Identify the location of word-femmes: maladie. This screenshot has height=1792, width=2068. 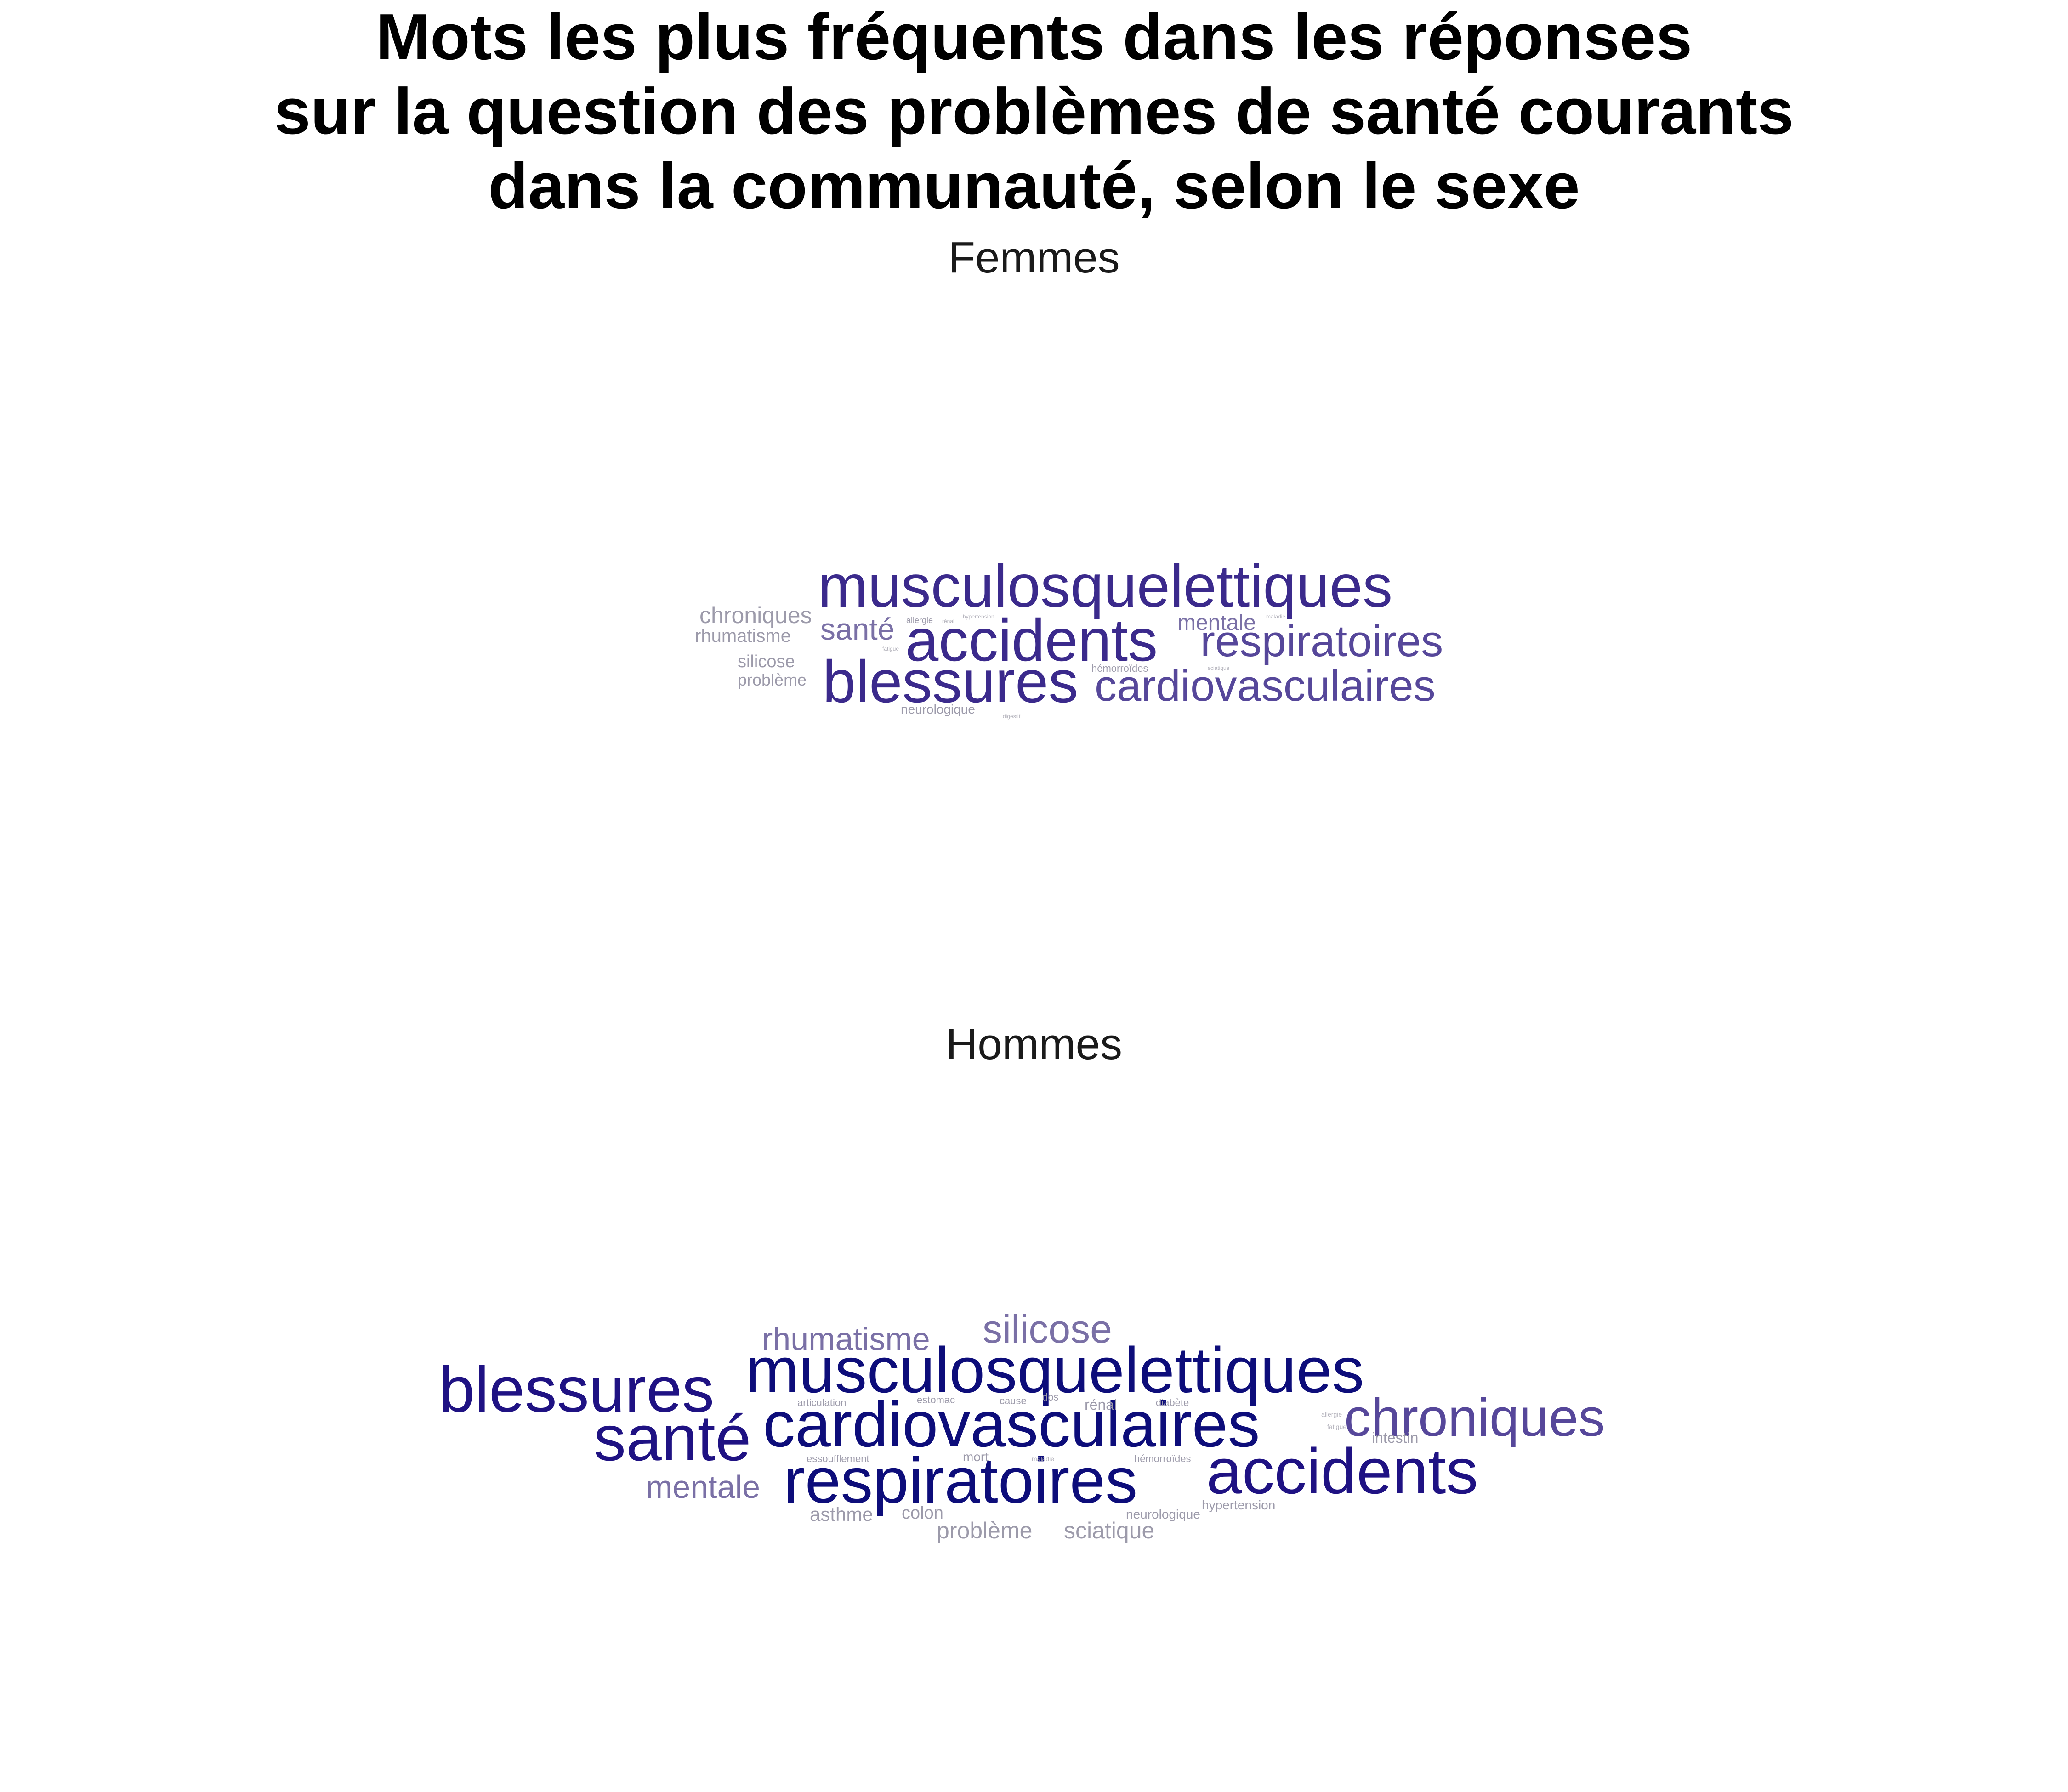
(1275, 616).